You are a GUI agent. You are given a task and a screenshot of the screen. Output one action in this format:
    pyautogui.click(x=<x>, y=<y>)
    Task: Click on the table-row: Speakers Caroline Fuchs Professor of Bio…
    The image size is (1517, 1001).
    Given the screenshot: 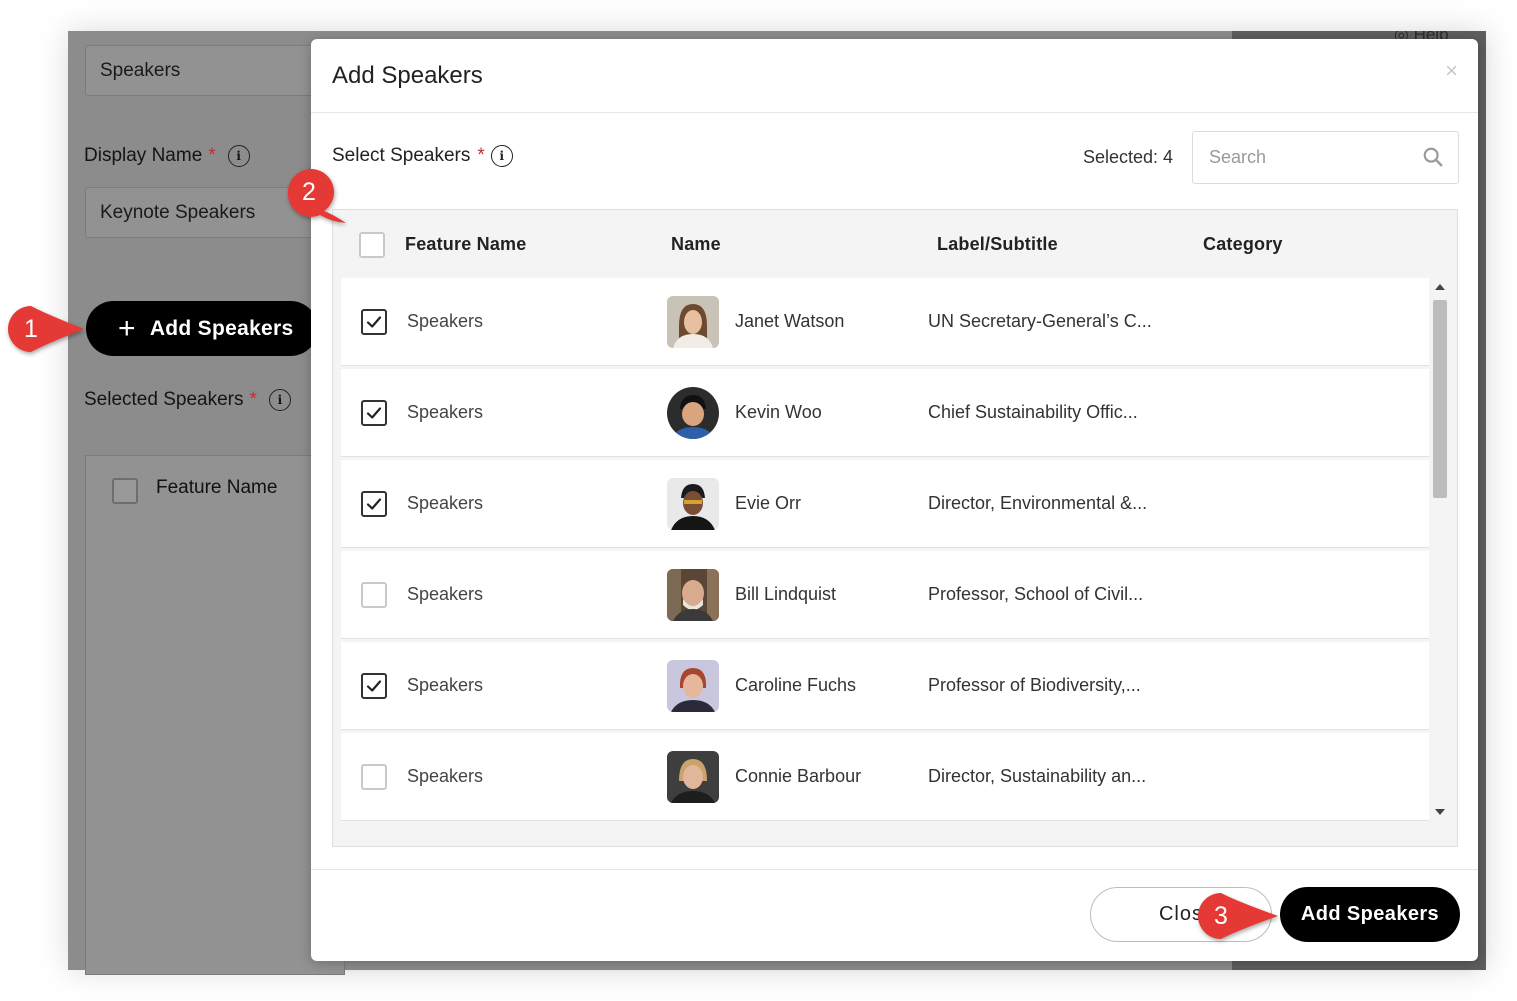 What is the action you would take?
    pyautogui.click(x=885, y=686)
    